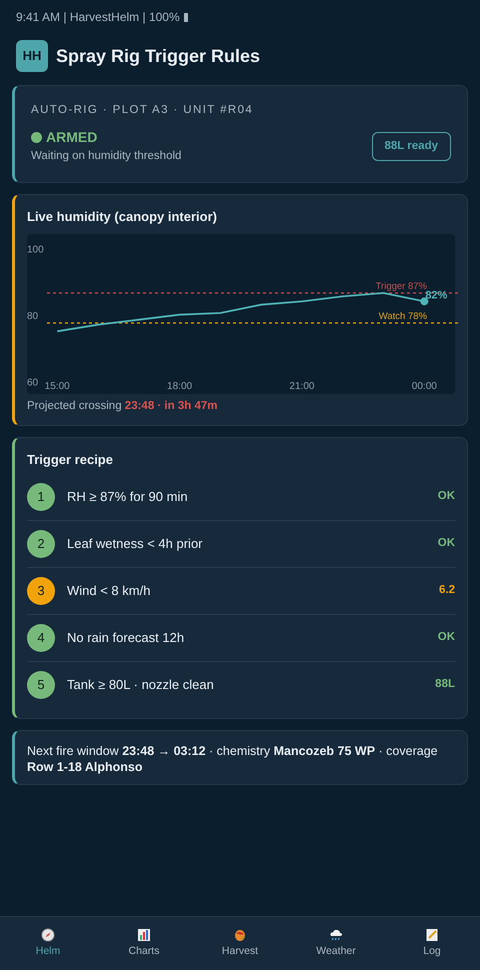 This screenshot has width=480, height=970. Describe the element at coordinates (41, 496) in the screenshot. I see `step-number: 1` at that location.